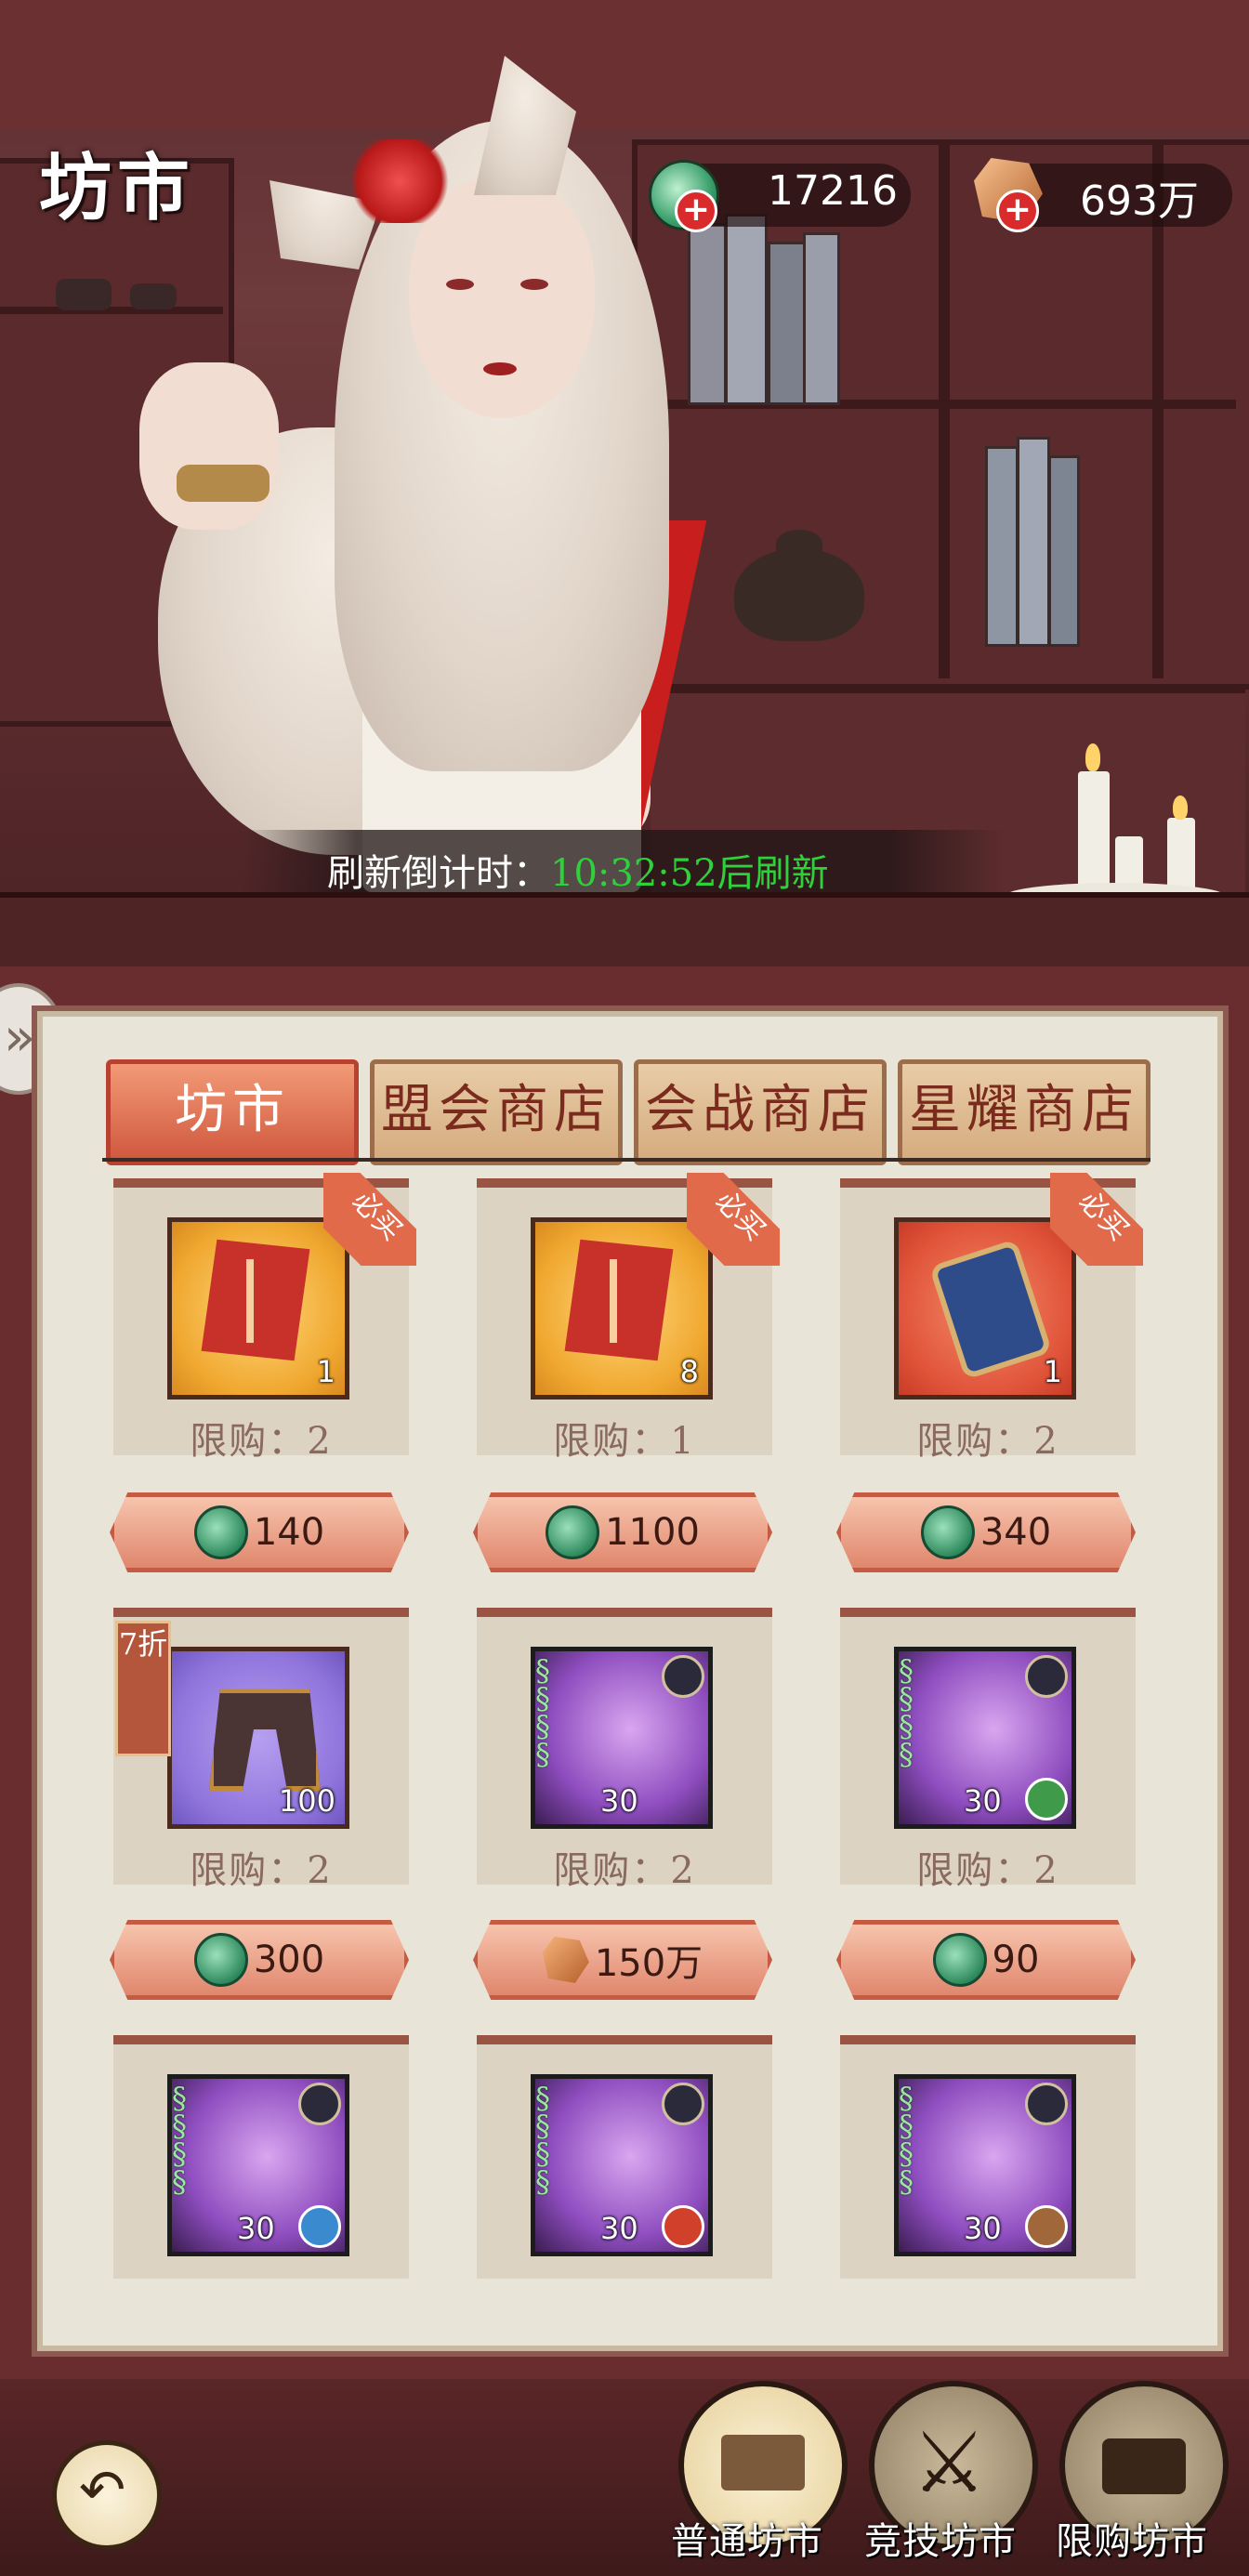 Image resolution: width=1249 pixels, height=2576 pixels. What do you see at coordinates (1139, 201) in the screenshot?
I see `amber-amount: 693万` at bounding box center [1139, 201].